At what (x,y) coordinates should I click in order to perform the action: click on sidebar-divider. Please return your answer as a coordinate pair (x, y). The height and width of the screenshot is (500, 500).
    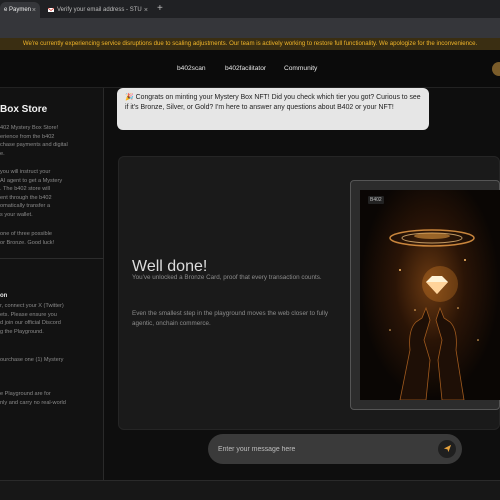
    Looking at the image, I should click on (52, 258).